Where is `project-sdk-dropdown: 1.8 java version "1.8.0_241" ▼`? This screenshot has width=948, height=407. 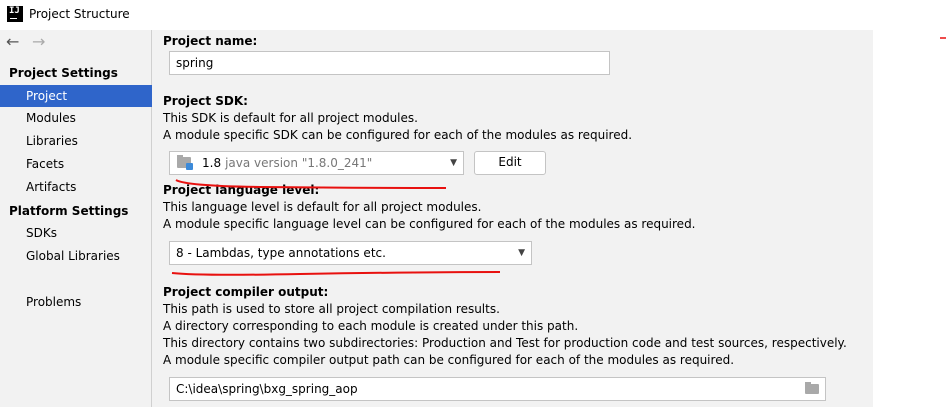
project-sdk-dropdown: 1.8 java version "1.8.0_241" ▼ is located at coordinates (316, 163).